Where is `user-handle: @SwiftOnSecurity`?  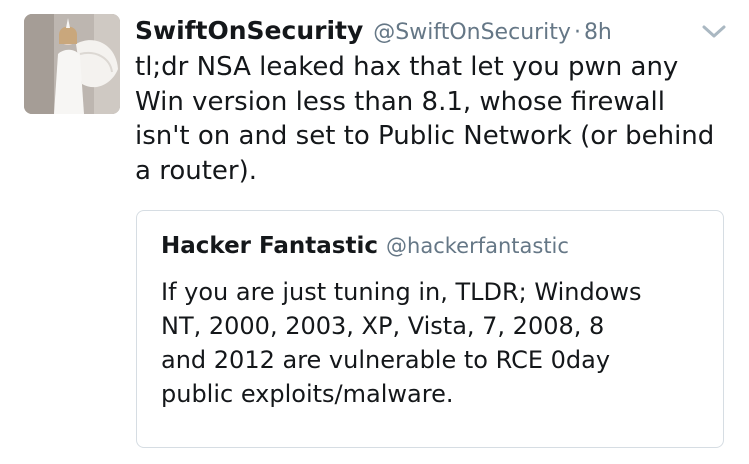
user-handle: @SwiftOnSecurity is located at coordinates (472, 32).